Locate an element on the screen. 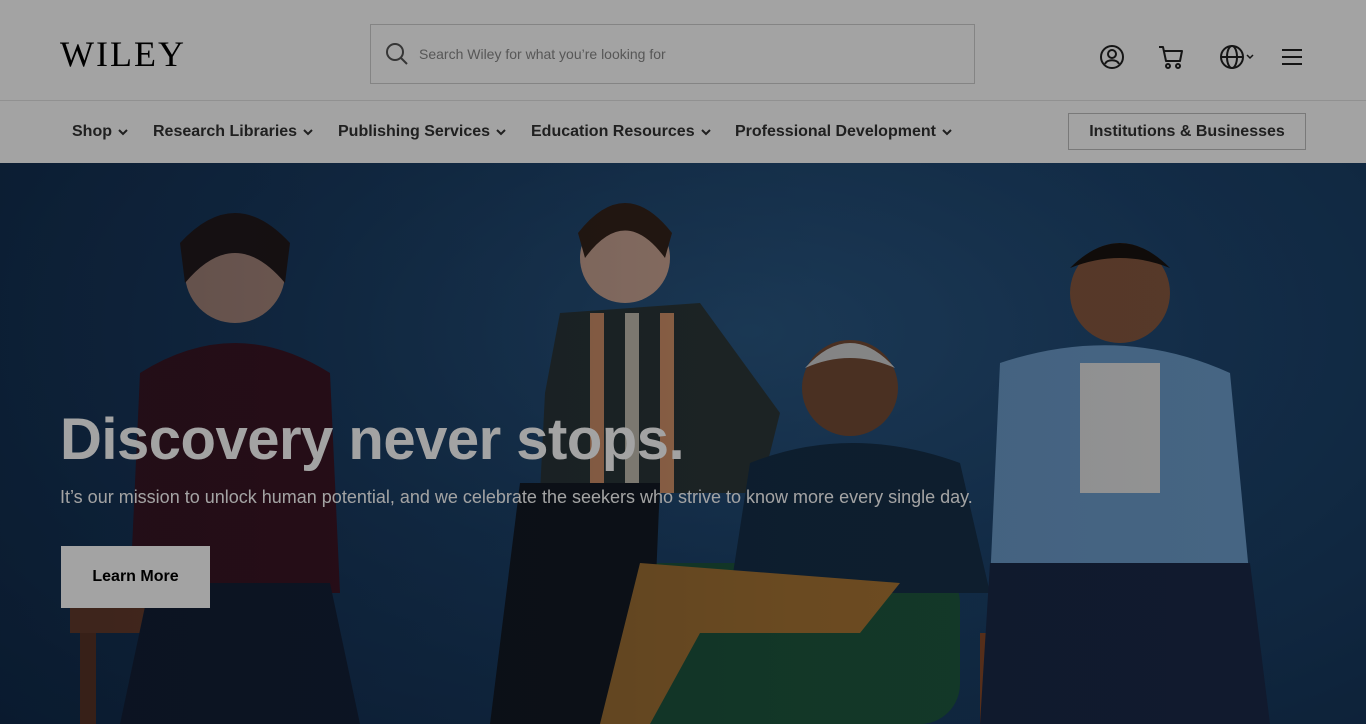 This screenshot has height=724, width=1366. hero-title: Discovery never stops. is located at coordinates (372, 439).